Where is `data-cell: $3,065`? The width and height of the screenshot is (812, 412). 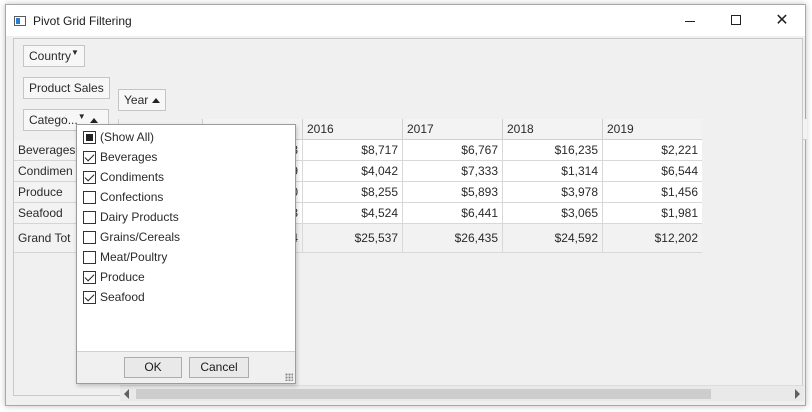 data-cell: $3,065 is located at coordinates (552, 213).